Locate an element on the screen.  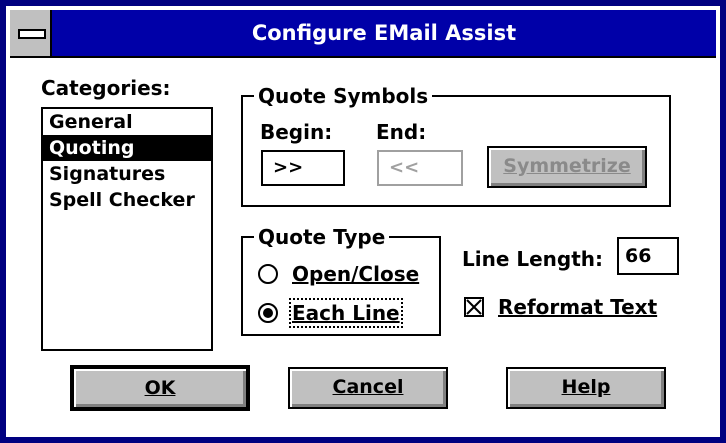
end-symbol-input: << is located at coordinates (420, 168).